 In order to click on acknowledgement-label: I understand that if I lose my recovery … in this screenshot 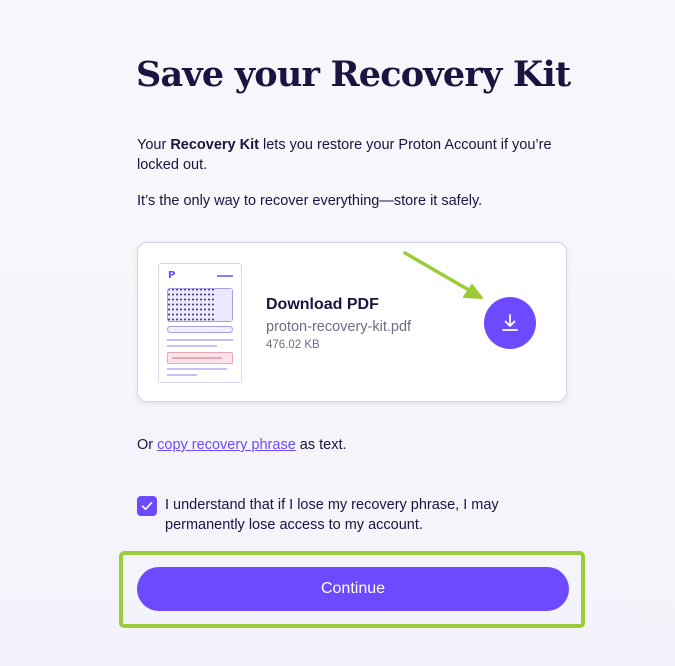, I will do `click(332, 515)`.